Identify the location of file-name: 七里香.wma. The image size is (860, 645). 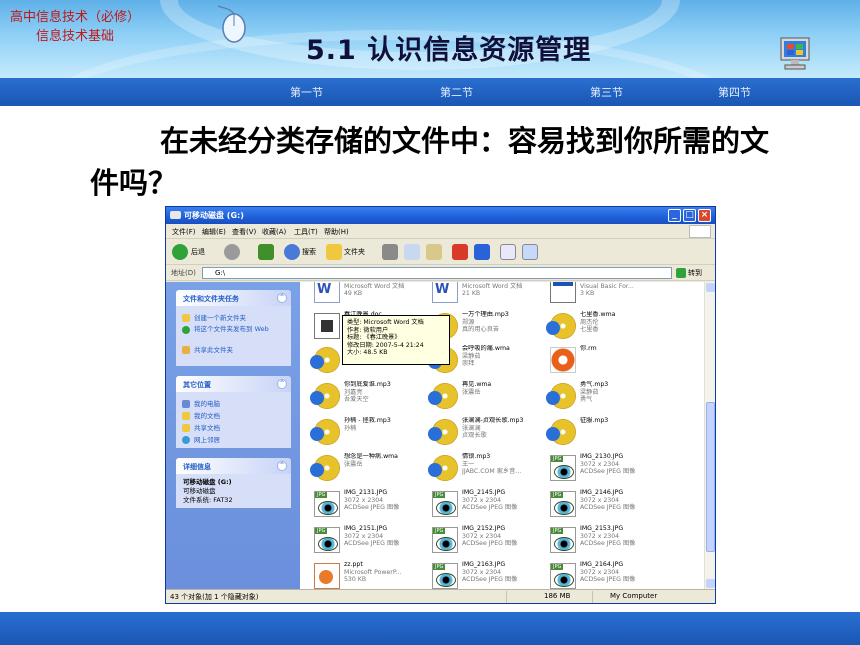
(598, 314).